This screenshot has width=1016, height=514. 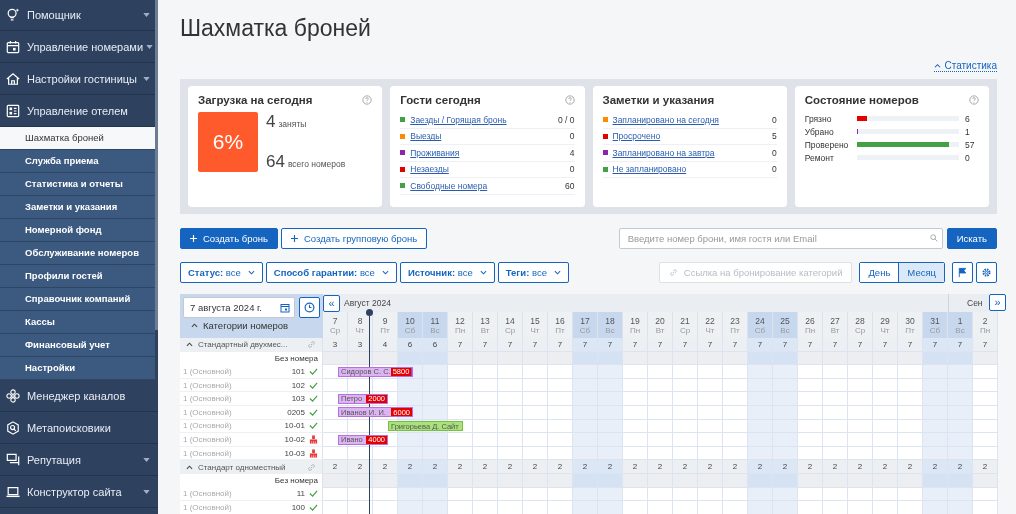 What do you see at coordinates (658, 100) in the screenshot?
I see `card-title: Заметки и указания` at bounding box center [658, 100].